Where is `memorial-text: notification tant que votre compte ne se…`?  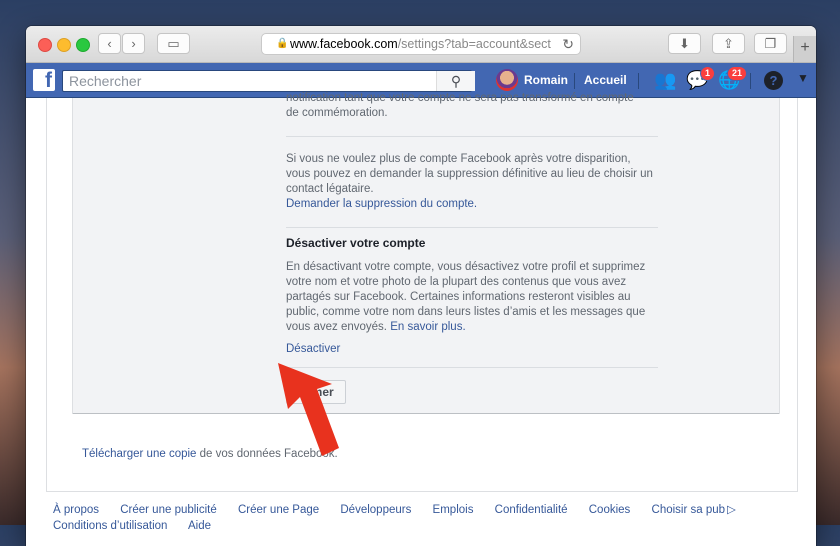
memorial-text: notification tant que votre compte ne se… is located at coordinates (472, 106).